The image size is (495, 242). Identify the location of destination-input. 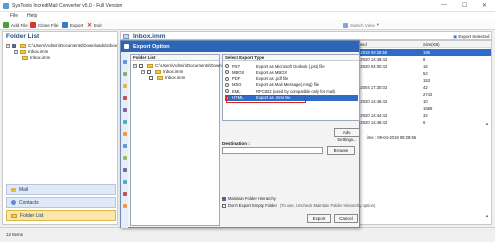
(272, 150).